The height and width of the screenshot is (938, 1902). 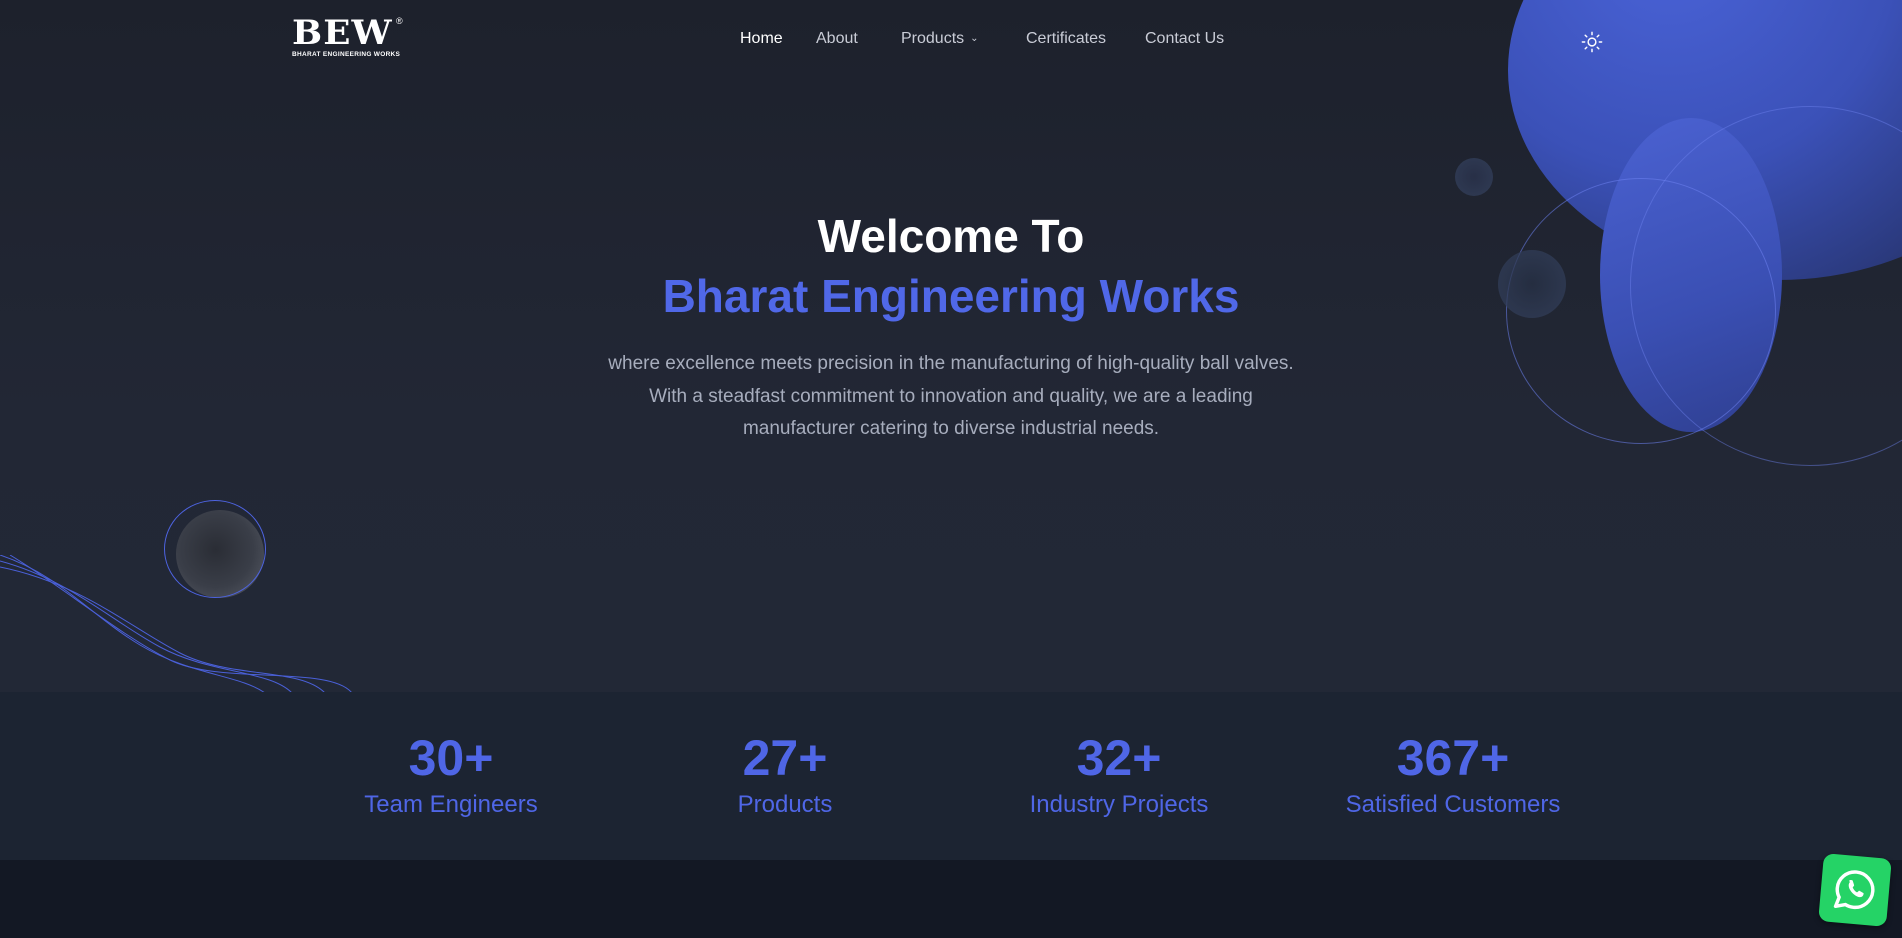 What do you see at coordinates (951, 899) in the screenshot?
I see `next-section` at bounding box center [951, 899].